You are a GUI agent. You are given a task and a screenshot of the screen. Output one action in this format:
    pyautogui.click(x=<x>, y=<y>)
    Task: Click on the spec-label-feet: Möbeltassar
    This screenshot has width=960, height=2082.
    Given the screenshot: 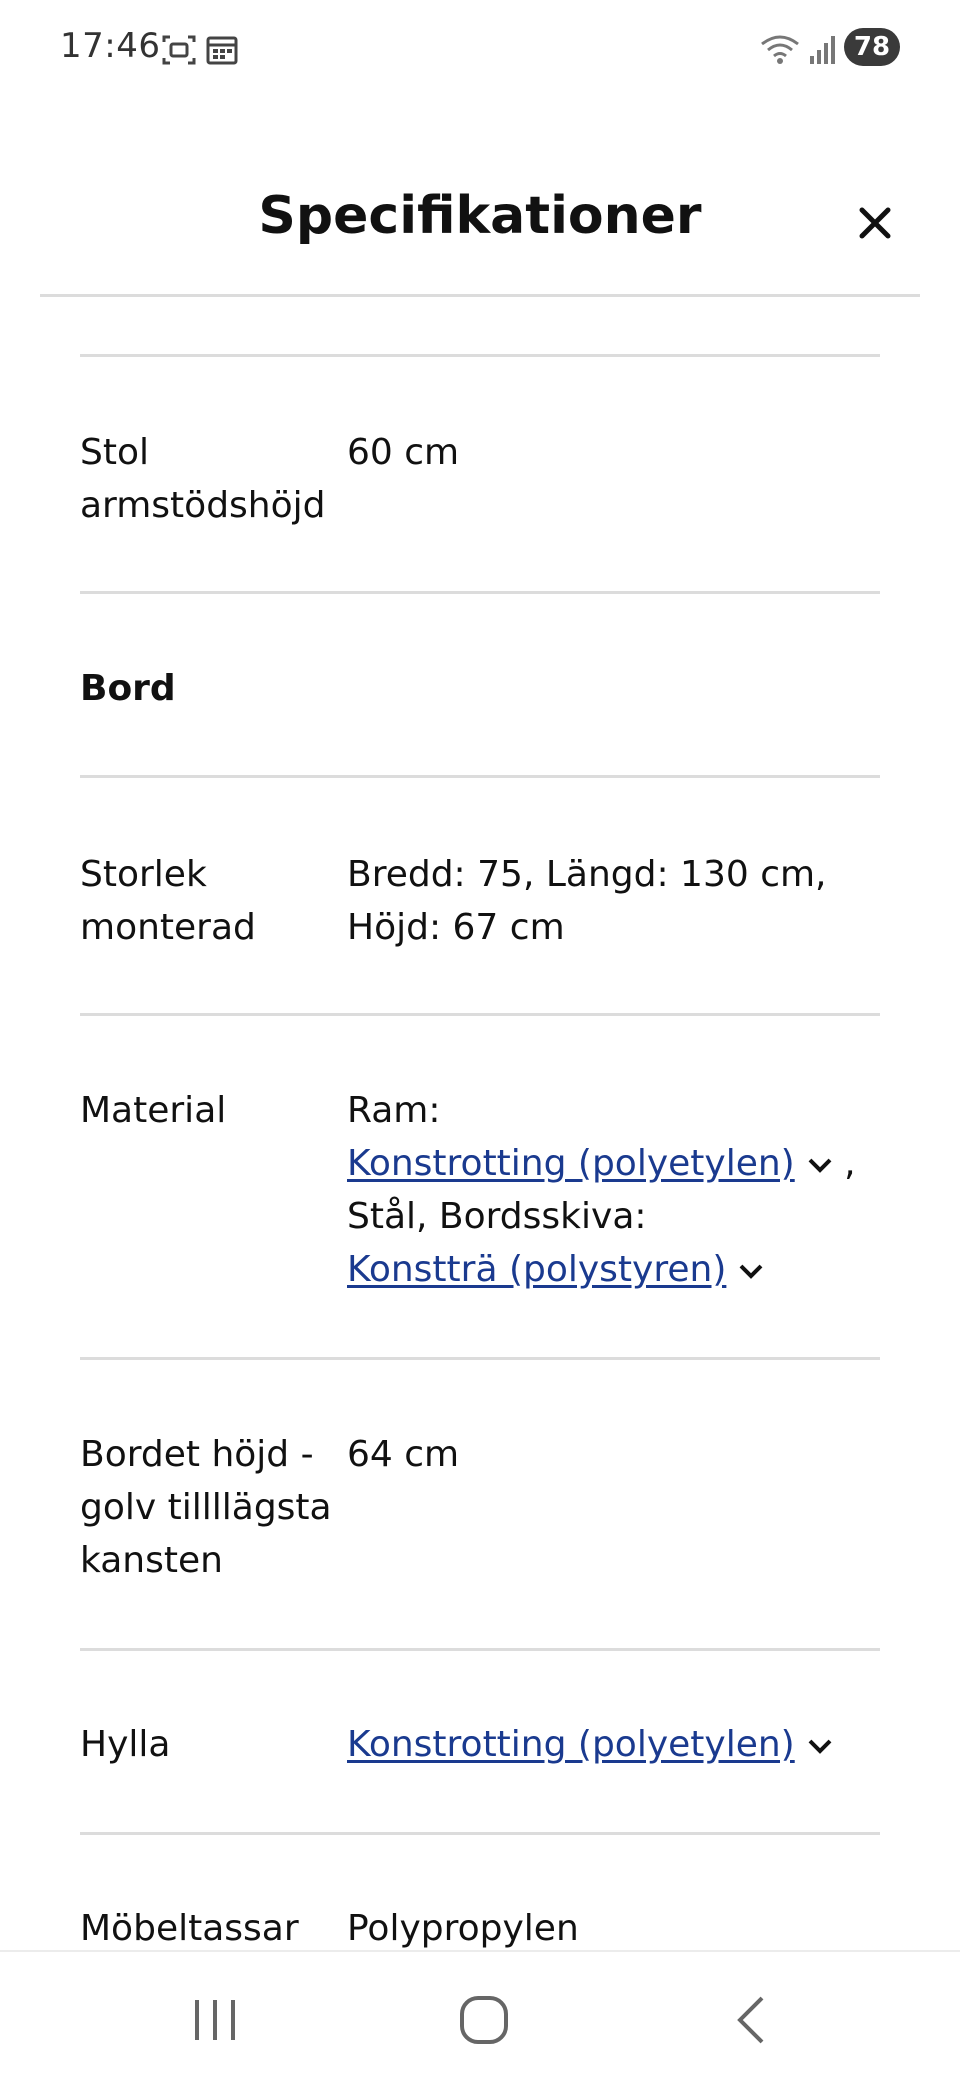 What is the action you would take?
    pyautogui.click(x=189, y=1928)
    